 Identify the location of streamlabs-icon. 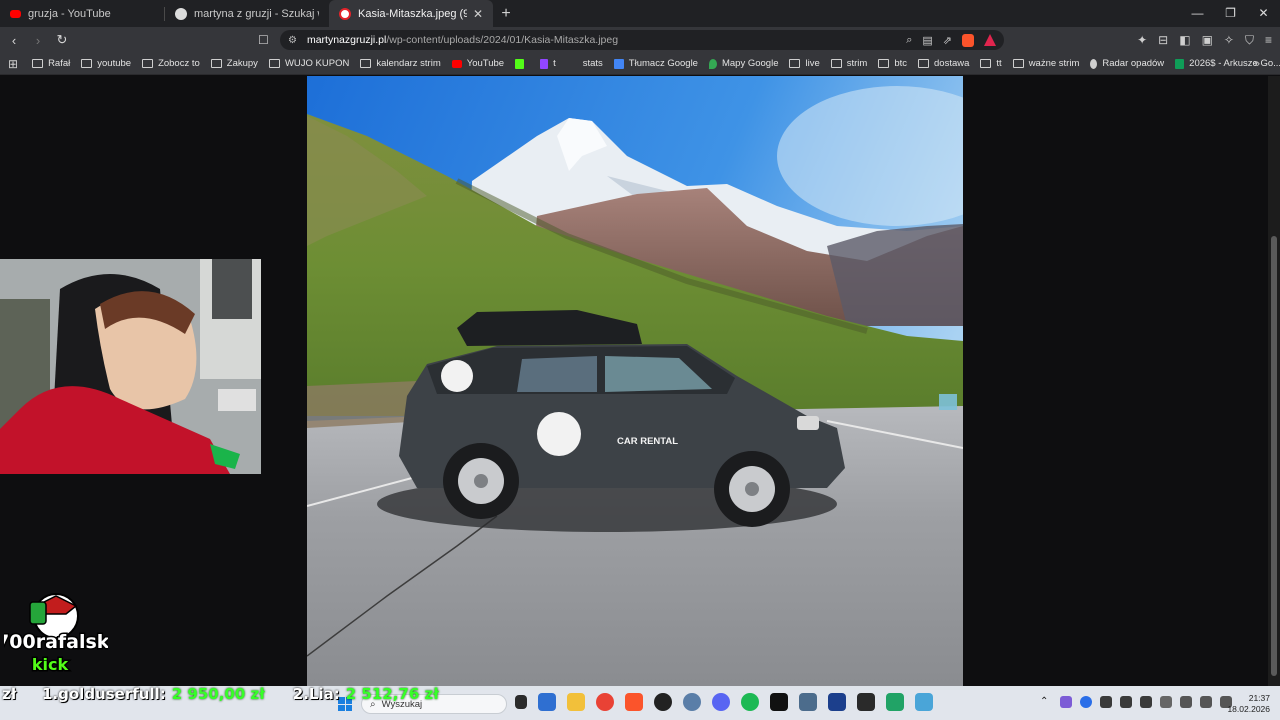
(779, 702).